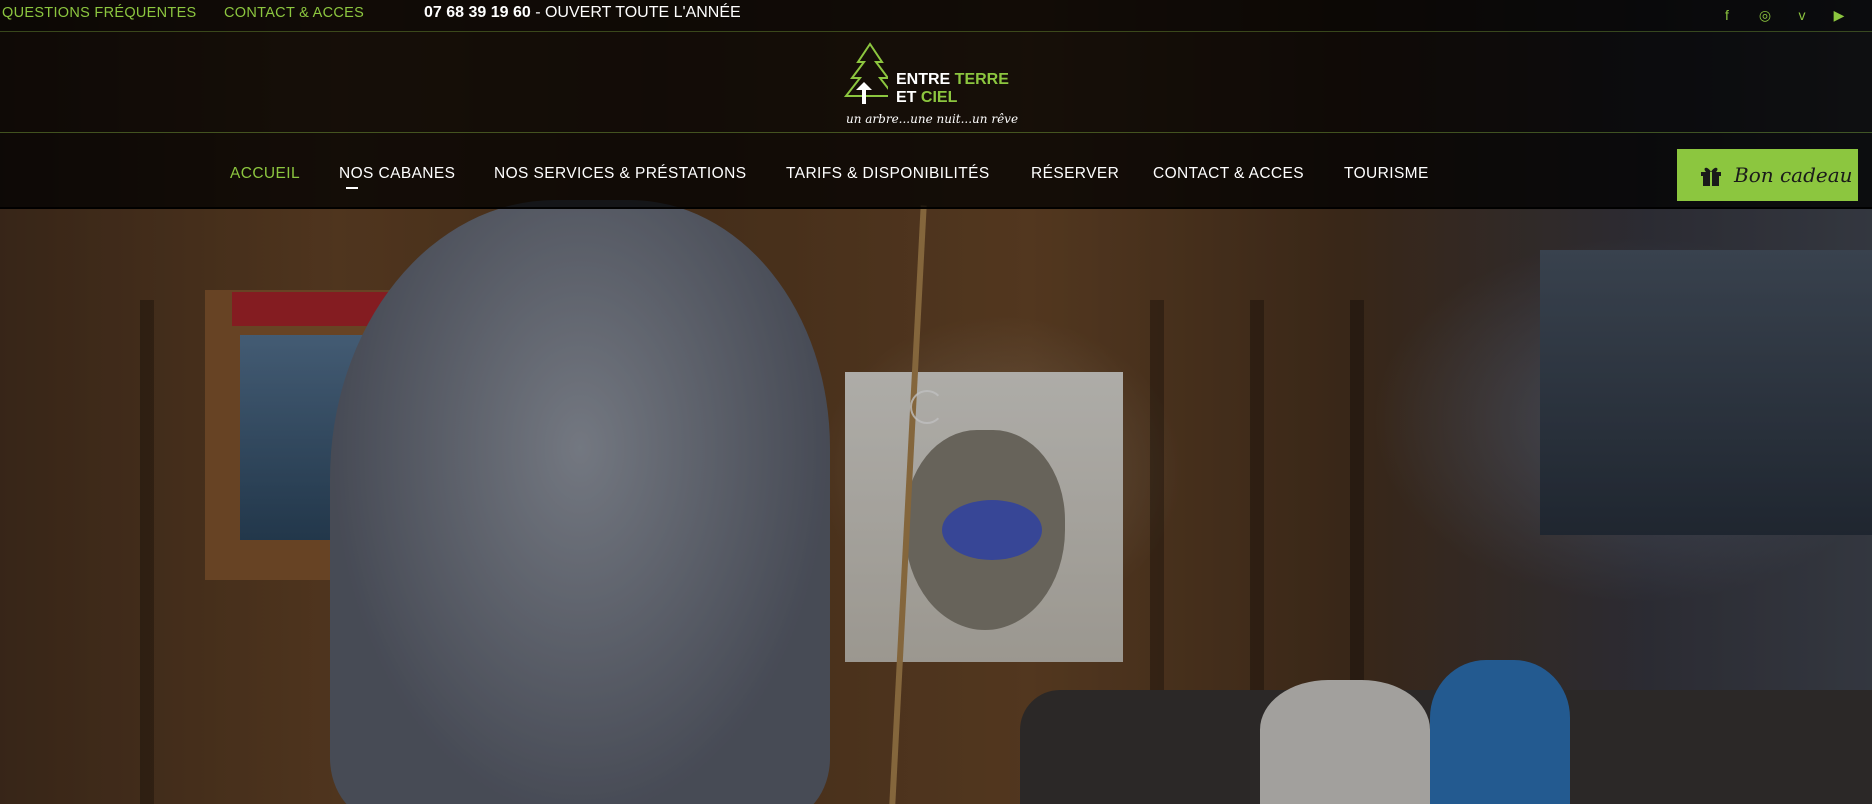  I want to click on instagram-icon: ◎, so click(1765, 15).